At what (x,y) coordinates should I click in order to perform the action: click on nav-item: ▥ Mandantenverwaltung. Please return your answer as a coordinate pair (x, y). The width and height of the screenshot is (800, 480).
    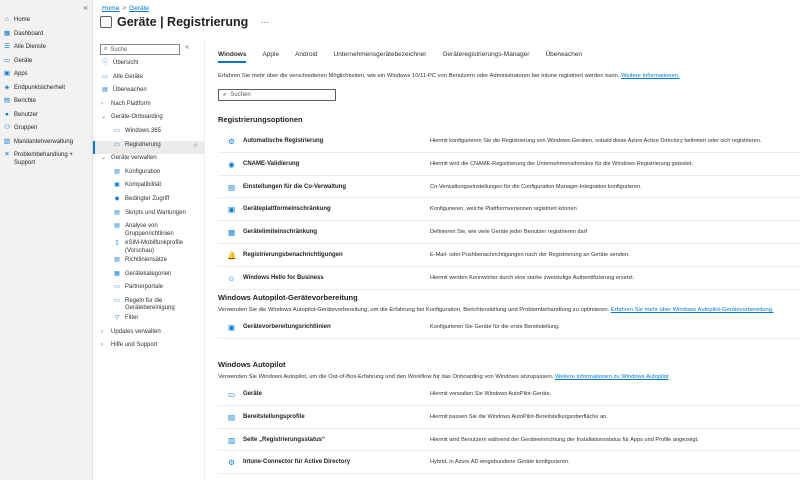
    Looking at the image, I should click on (46, 143).